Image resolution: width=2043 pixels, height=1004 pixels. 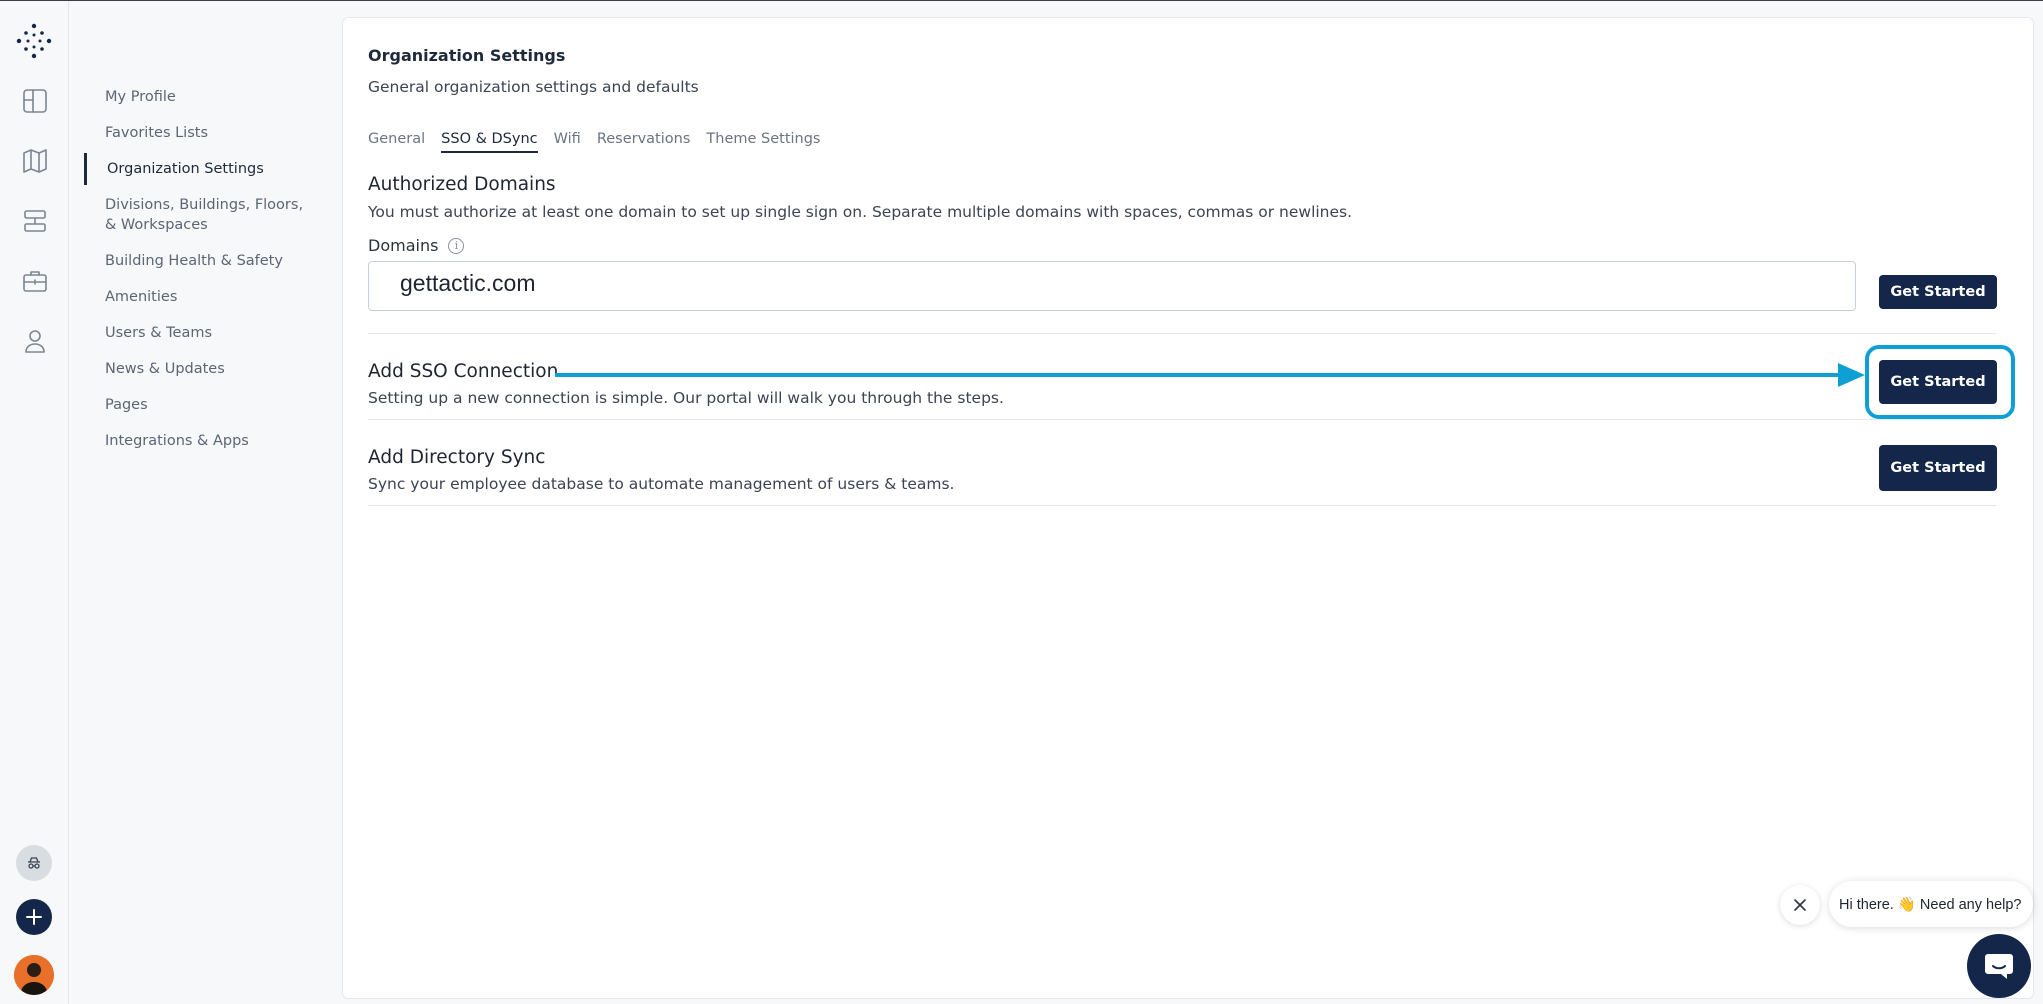 I want to click on subnav-item-pages: Pages, so click(x=210, y=405).